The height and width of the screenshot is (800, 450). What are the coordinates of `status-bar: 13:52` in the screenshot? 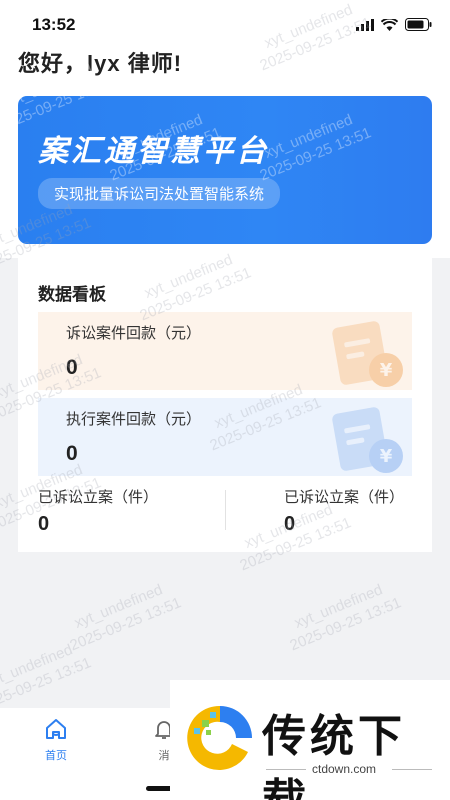 It's located at (225, 22).